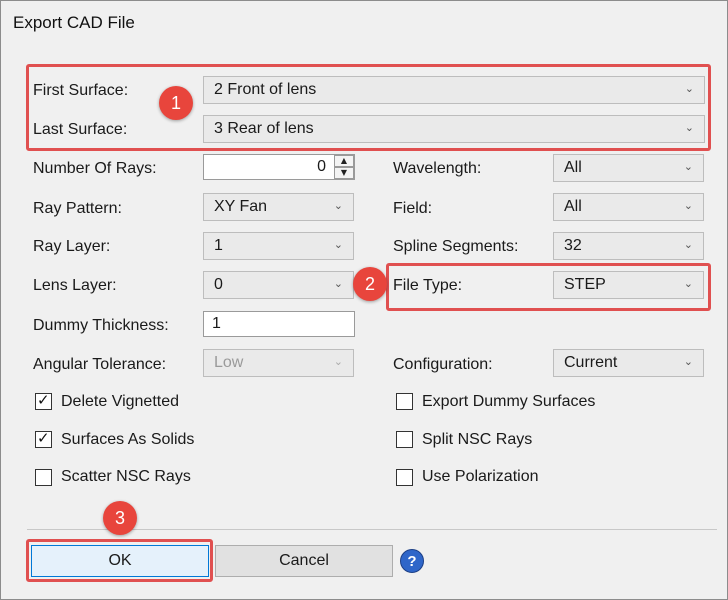  I want to click on scatter-nsc-rays-label: Scatter NSC Rays, so click(126, 477).